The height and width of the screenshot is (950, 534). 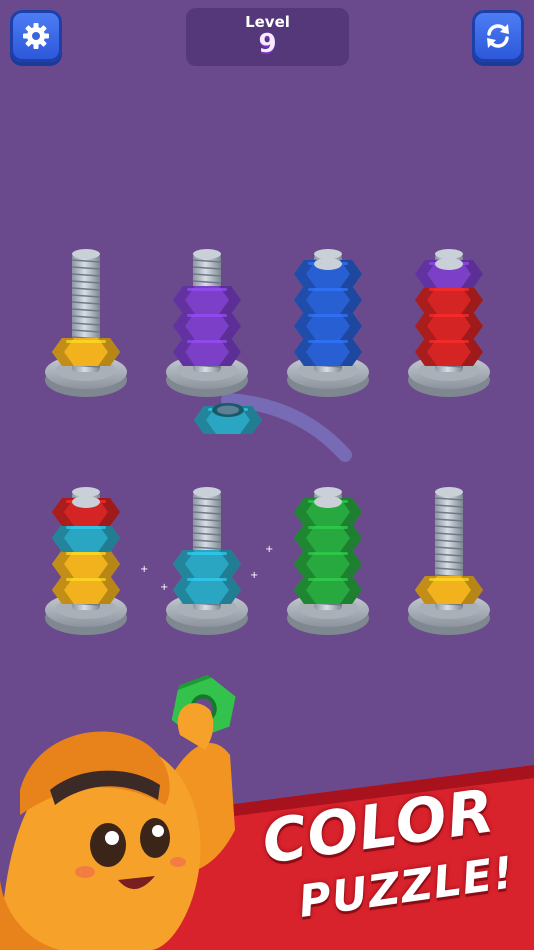 I want to click on flying-nut, so click(x=228, y=418).